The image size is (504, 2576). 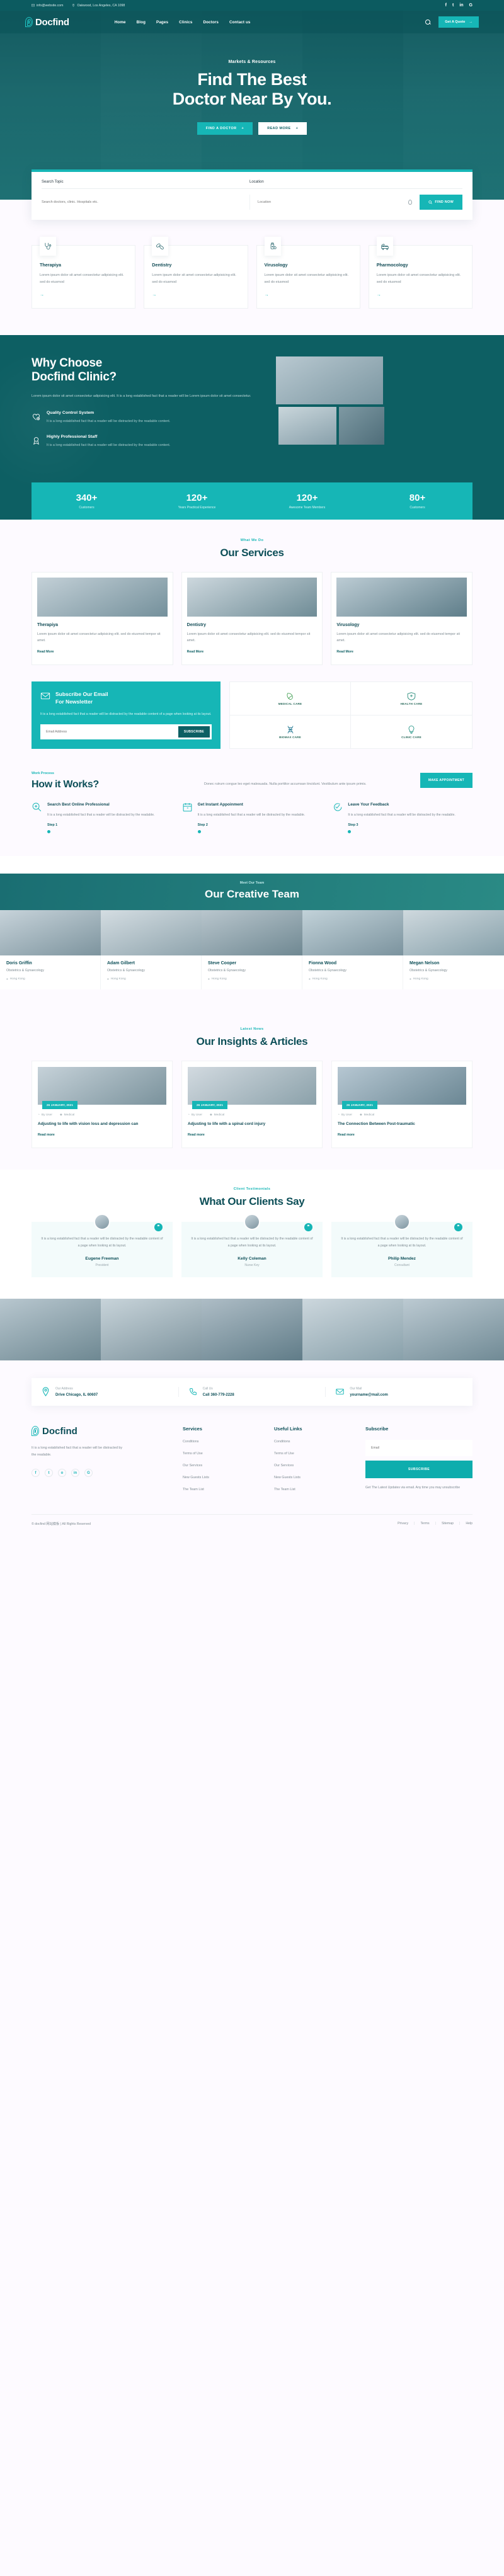 What do you see at coordinates (185, 22) in the screenshot?
I see `nav-item-clinics: Clinics` at bounding box center [185, 22].